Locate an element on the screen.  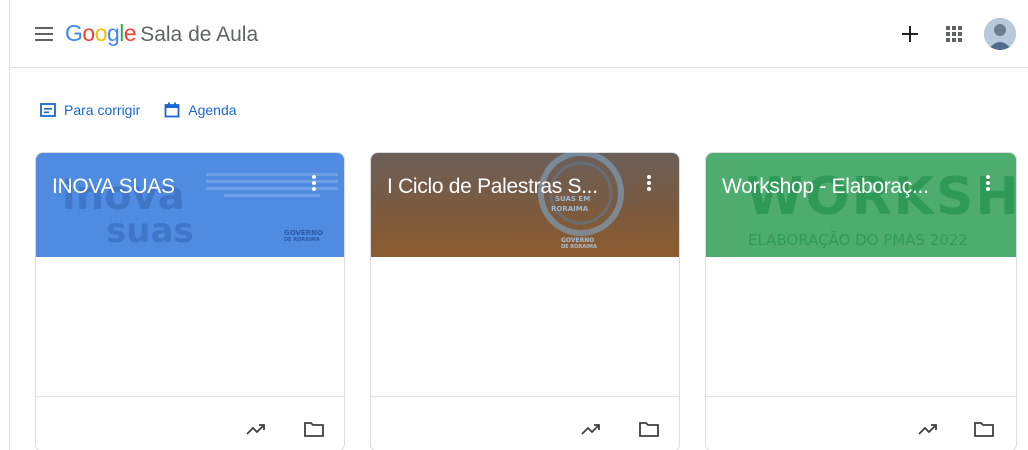
to-review-link: Para corrigir is located at coordinates (90, 110).